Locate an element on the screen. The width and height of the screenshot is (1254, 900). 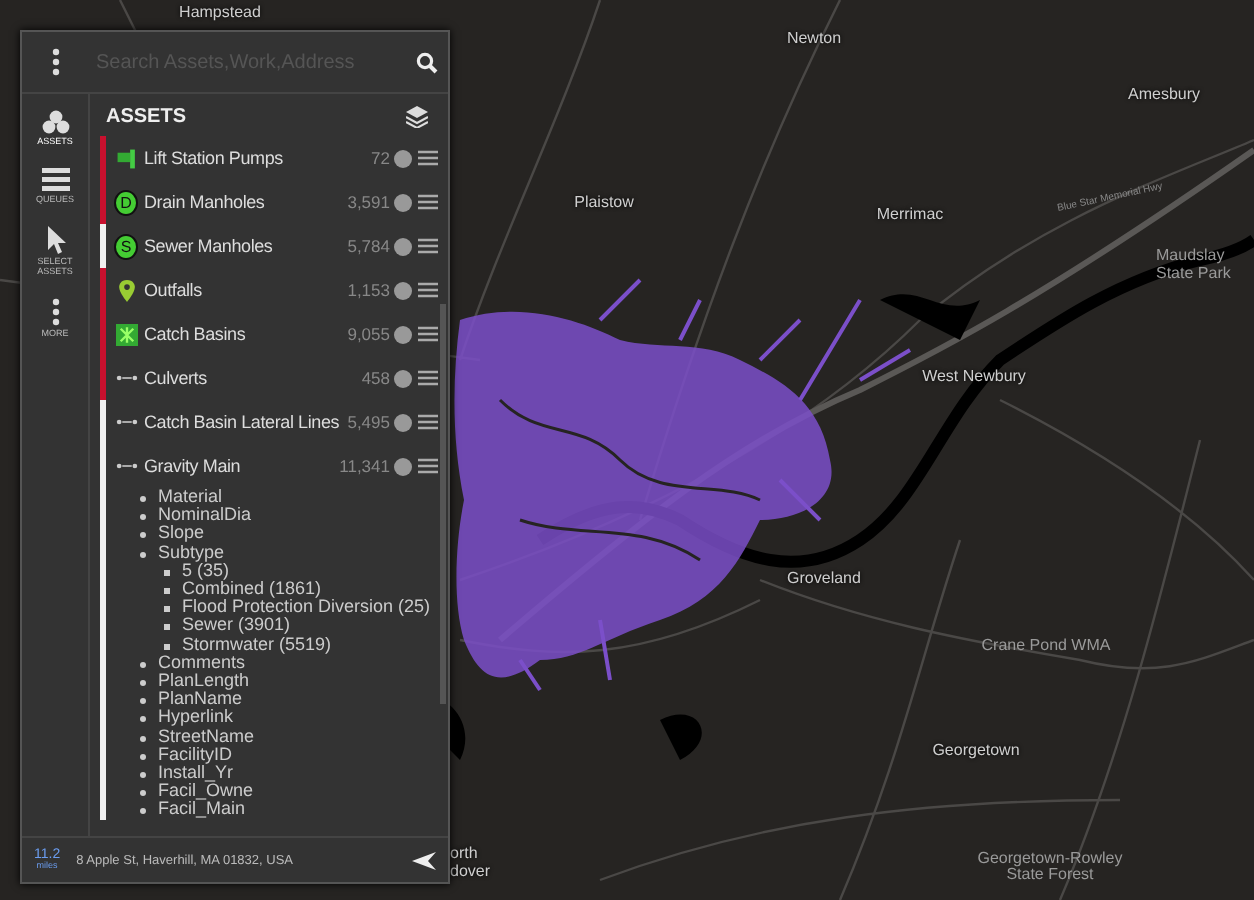
layer-count: 5,495 is located at coordinates (368, 422).